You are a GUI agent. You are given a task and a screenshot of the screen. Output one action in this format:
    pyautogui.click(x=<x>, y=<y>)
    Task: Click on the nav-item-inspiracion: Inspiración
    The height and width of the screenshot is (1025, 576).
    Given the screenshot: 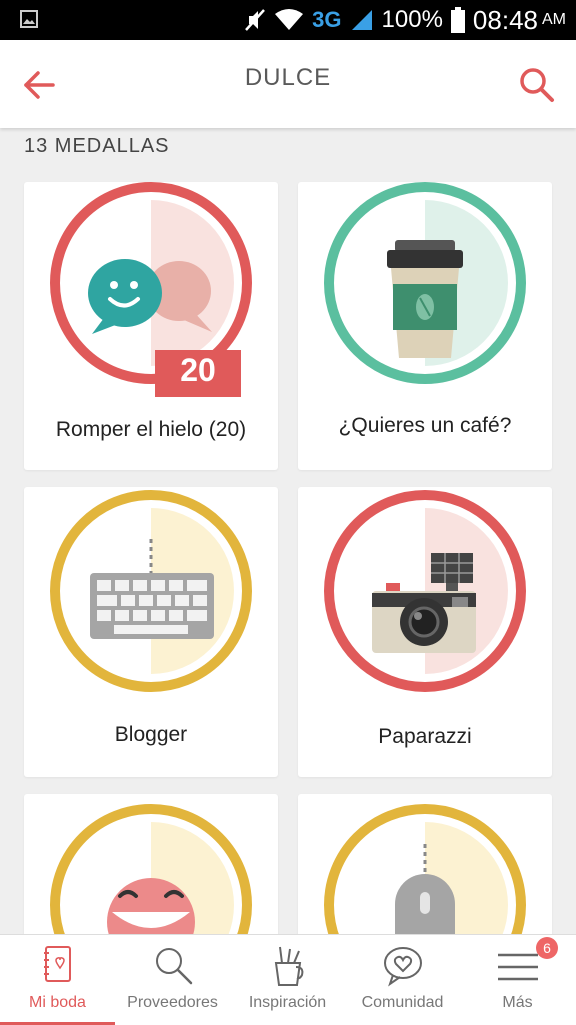 What is the action you would take?
    pyautogui.click(x=287, y=980)
    